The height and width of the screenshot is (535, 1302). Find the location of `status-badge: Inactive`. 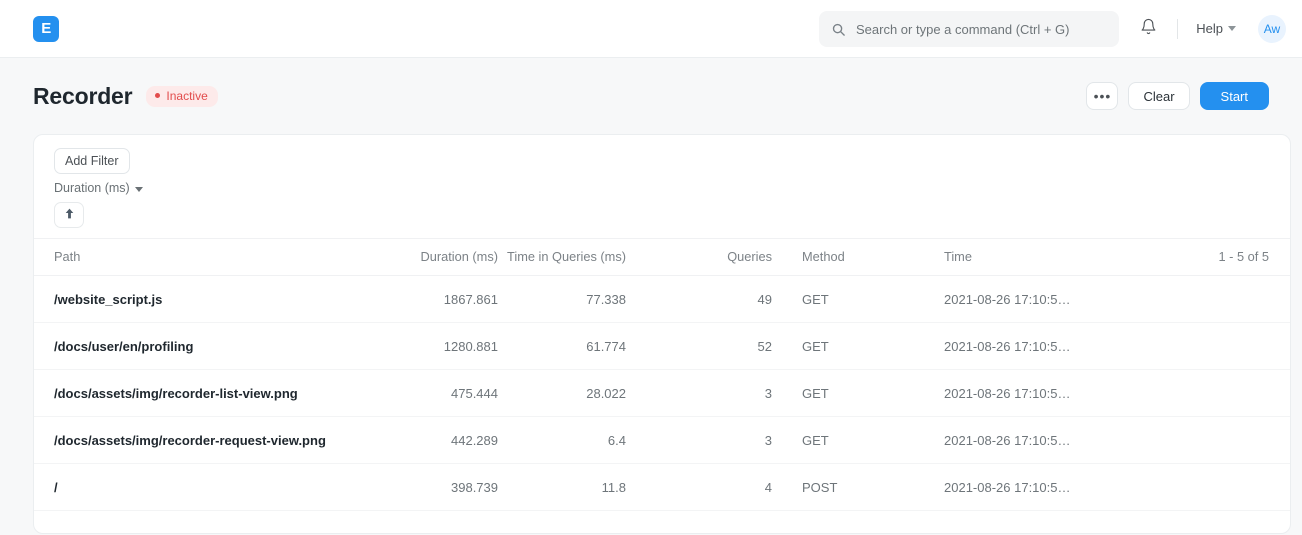

status-badge: Inactive is located at coordinates (182, 96).